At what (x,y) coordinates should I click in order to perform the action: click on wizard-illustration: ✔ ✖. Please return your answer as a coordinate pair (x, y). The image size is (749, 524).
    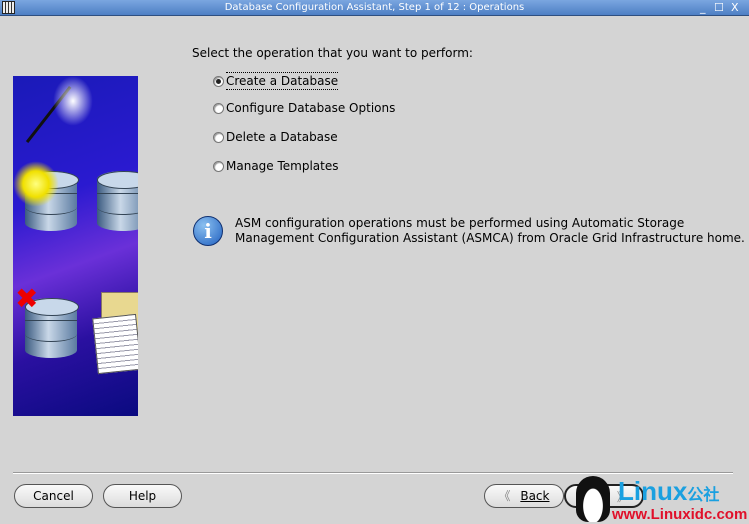
    Looking at the image, I should click on (75, 246).